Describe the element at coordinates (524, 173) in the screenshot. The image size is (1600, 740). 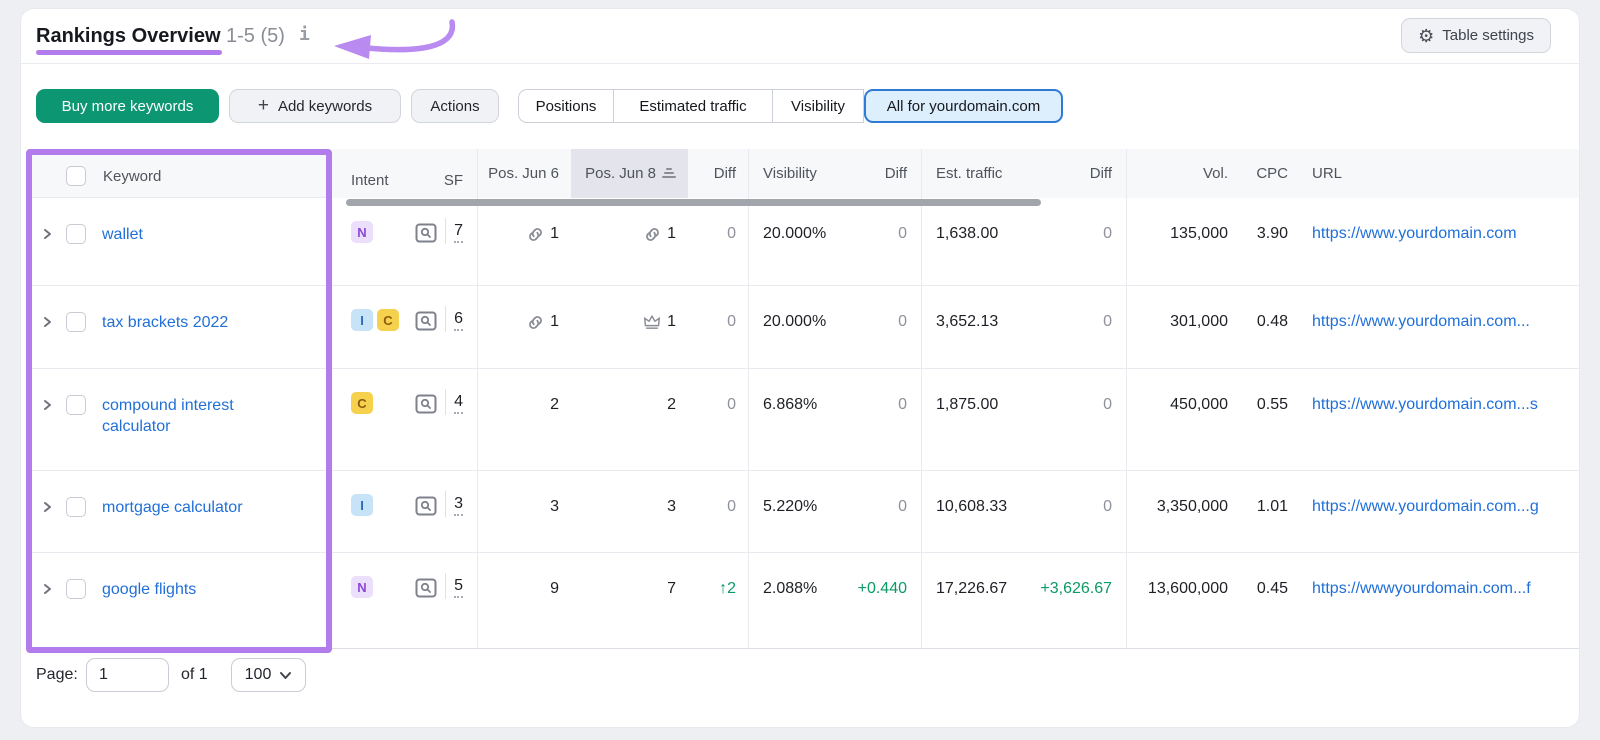
I see `col-pos-jun6: Pos. Jun 6` at that location.